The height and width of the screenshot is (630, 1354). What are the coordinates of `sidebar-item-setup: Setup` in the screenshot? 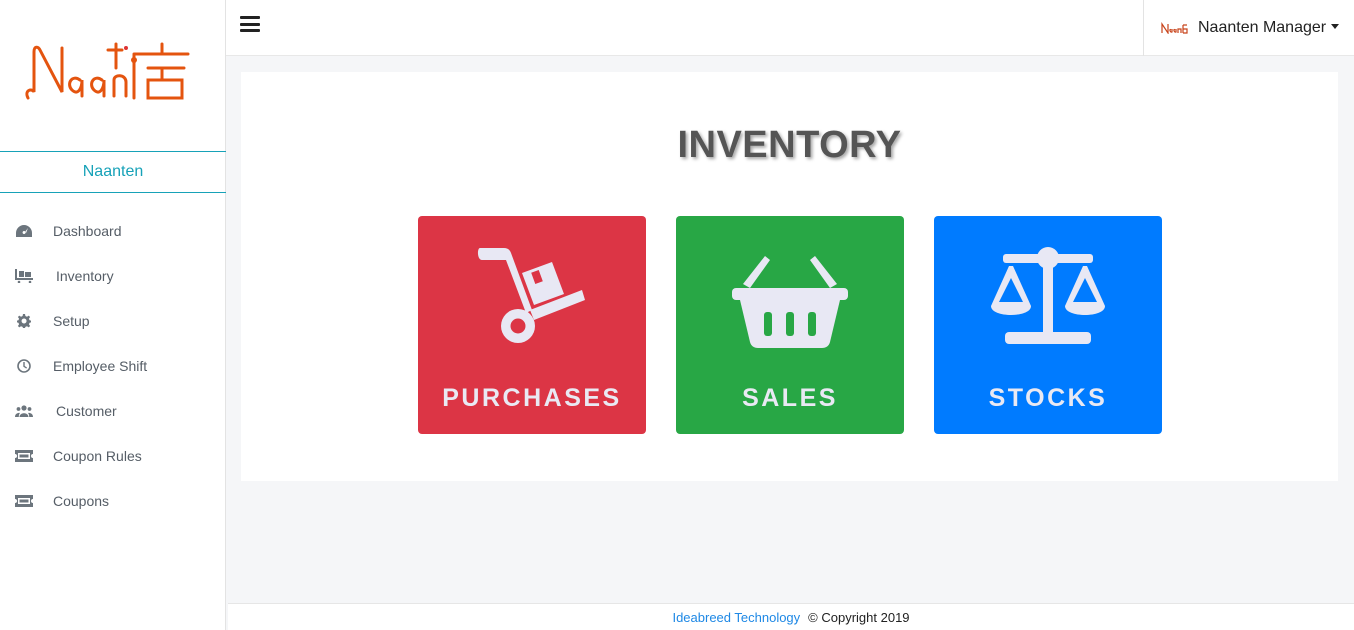 It's located at (113, 320).